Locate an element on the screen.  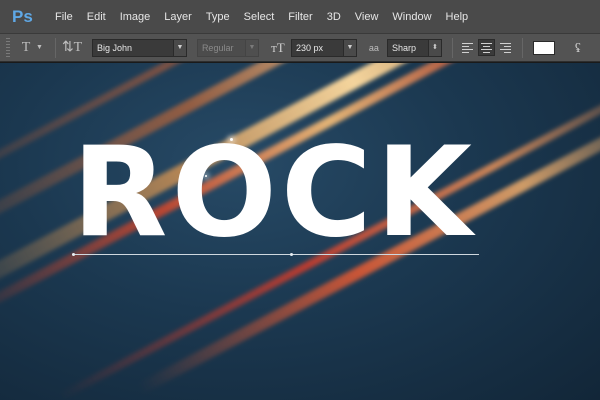
tool-preset-chevron-down-icon: ▼ is located at coordinates (39, 47).